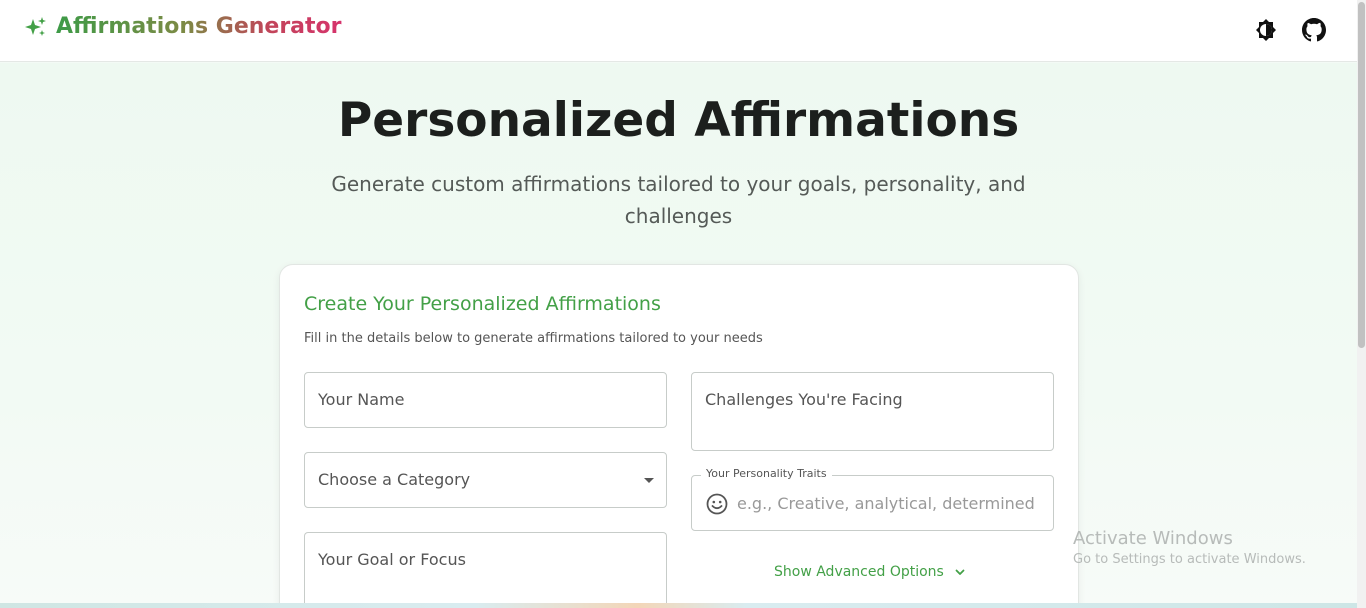  I want to click on brand: Affirmations Generator, so click(183, 26).